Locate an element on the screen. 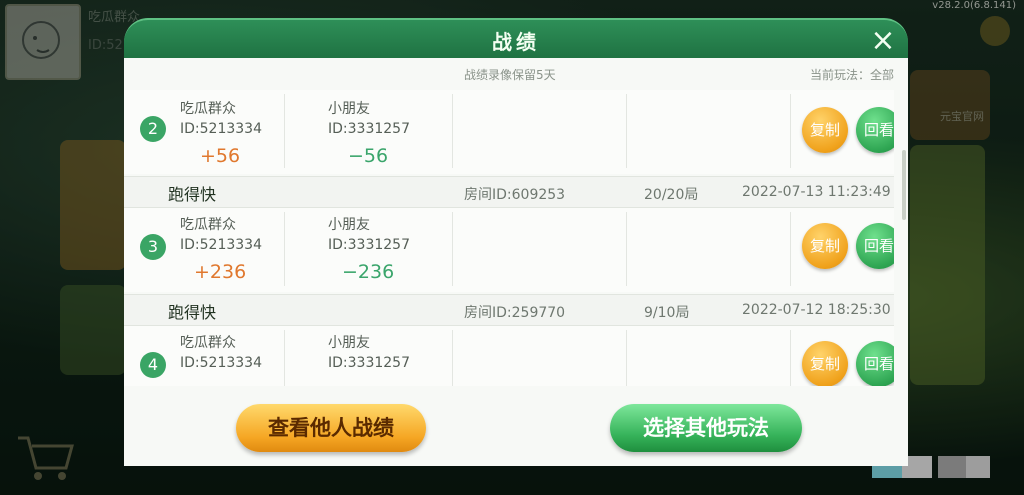 Image resolution: width=1024 pixels, height=495 pixels. record-time: 2022-07-12 18:25:30 is located at coordinates (816, 310).